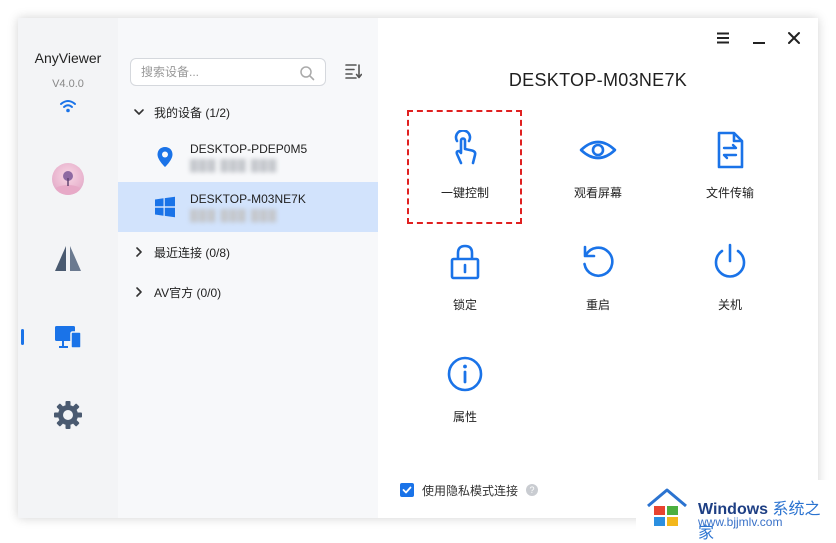 This screenshot has width=836, height=543. I want to click on group-av-official: AV官方 (0/0), so click(176, 292).